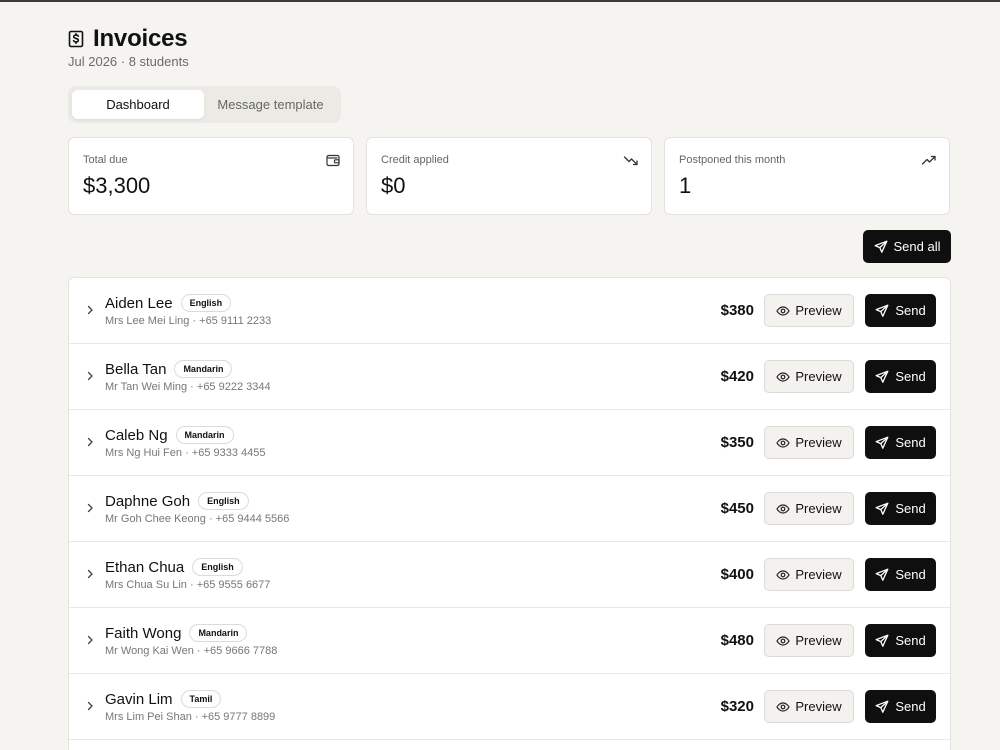  What do you see at coordinates (685, 185) in the screenshot?
I see `stat-value: 1` at bounding box center [685, 185].